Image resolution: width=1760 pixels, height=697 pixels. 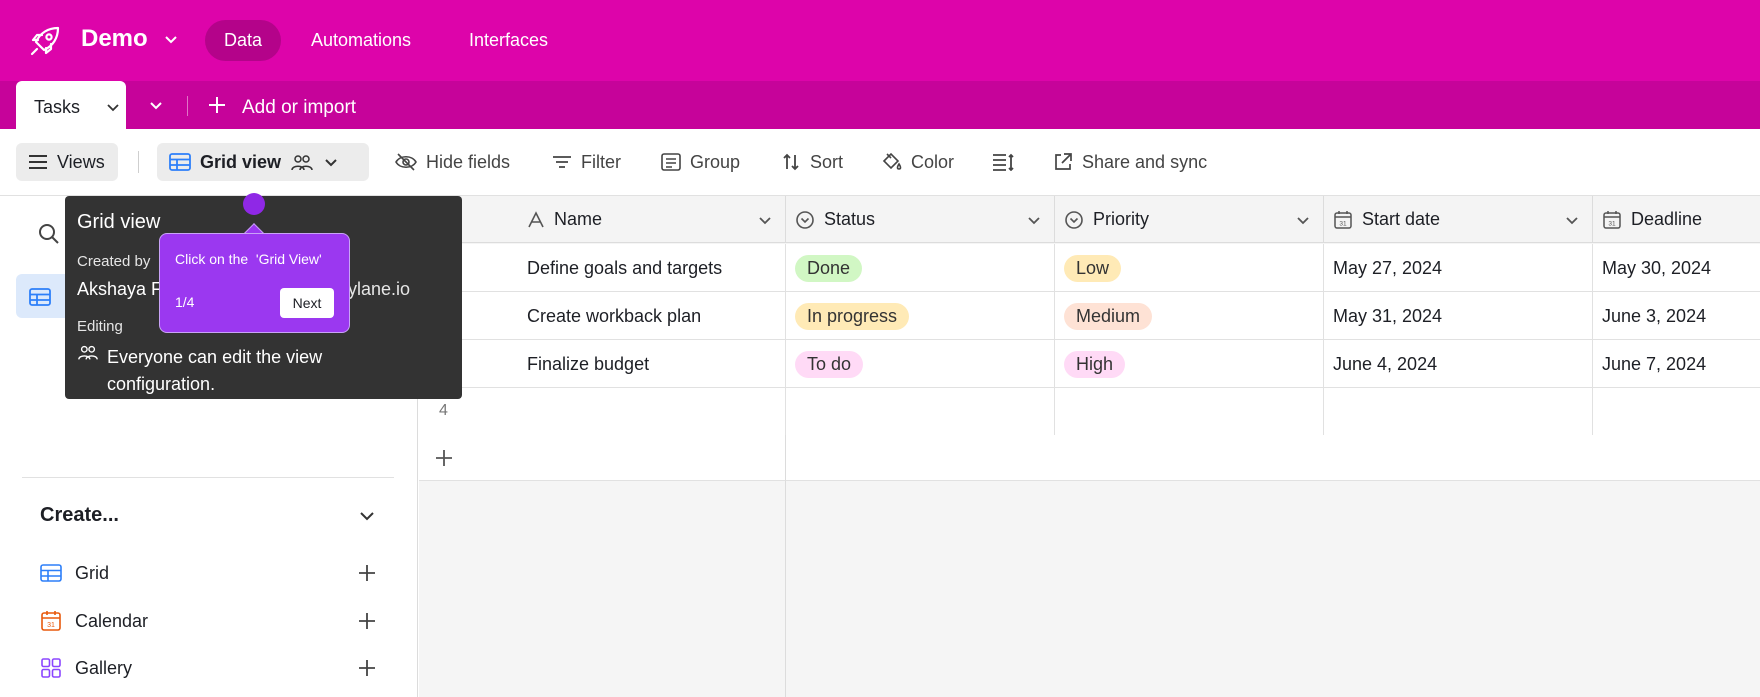 I want to click on cell-start-date: May 31, 2024, so click(x=1458, y=316).